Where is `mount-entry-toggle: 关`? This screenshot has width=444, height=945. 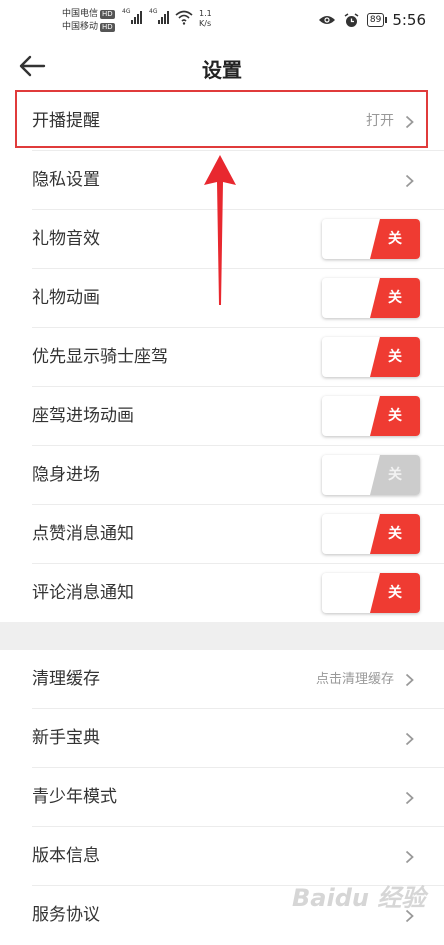 mount-entry-toggle: 关 is located at coordinates (371, 416).